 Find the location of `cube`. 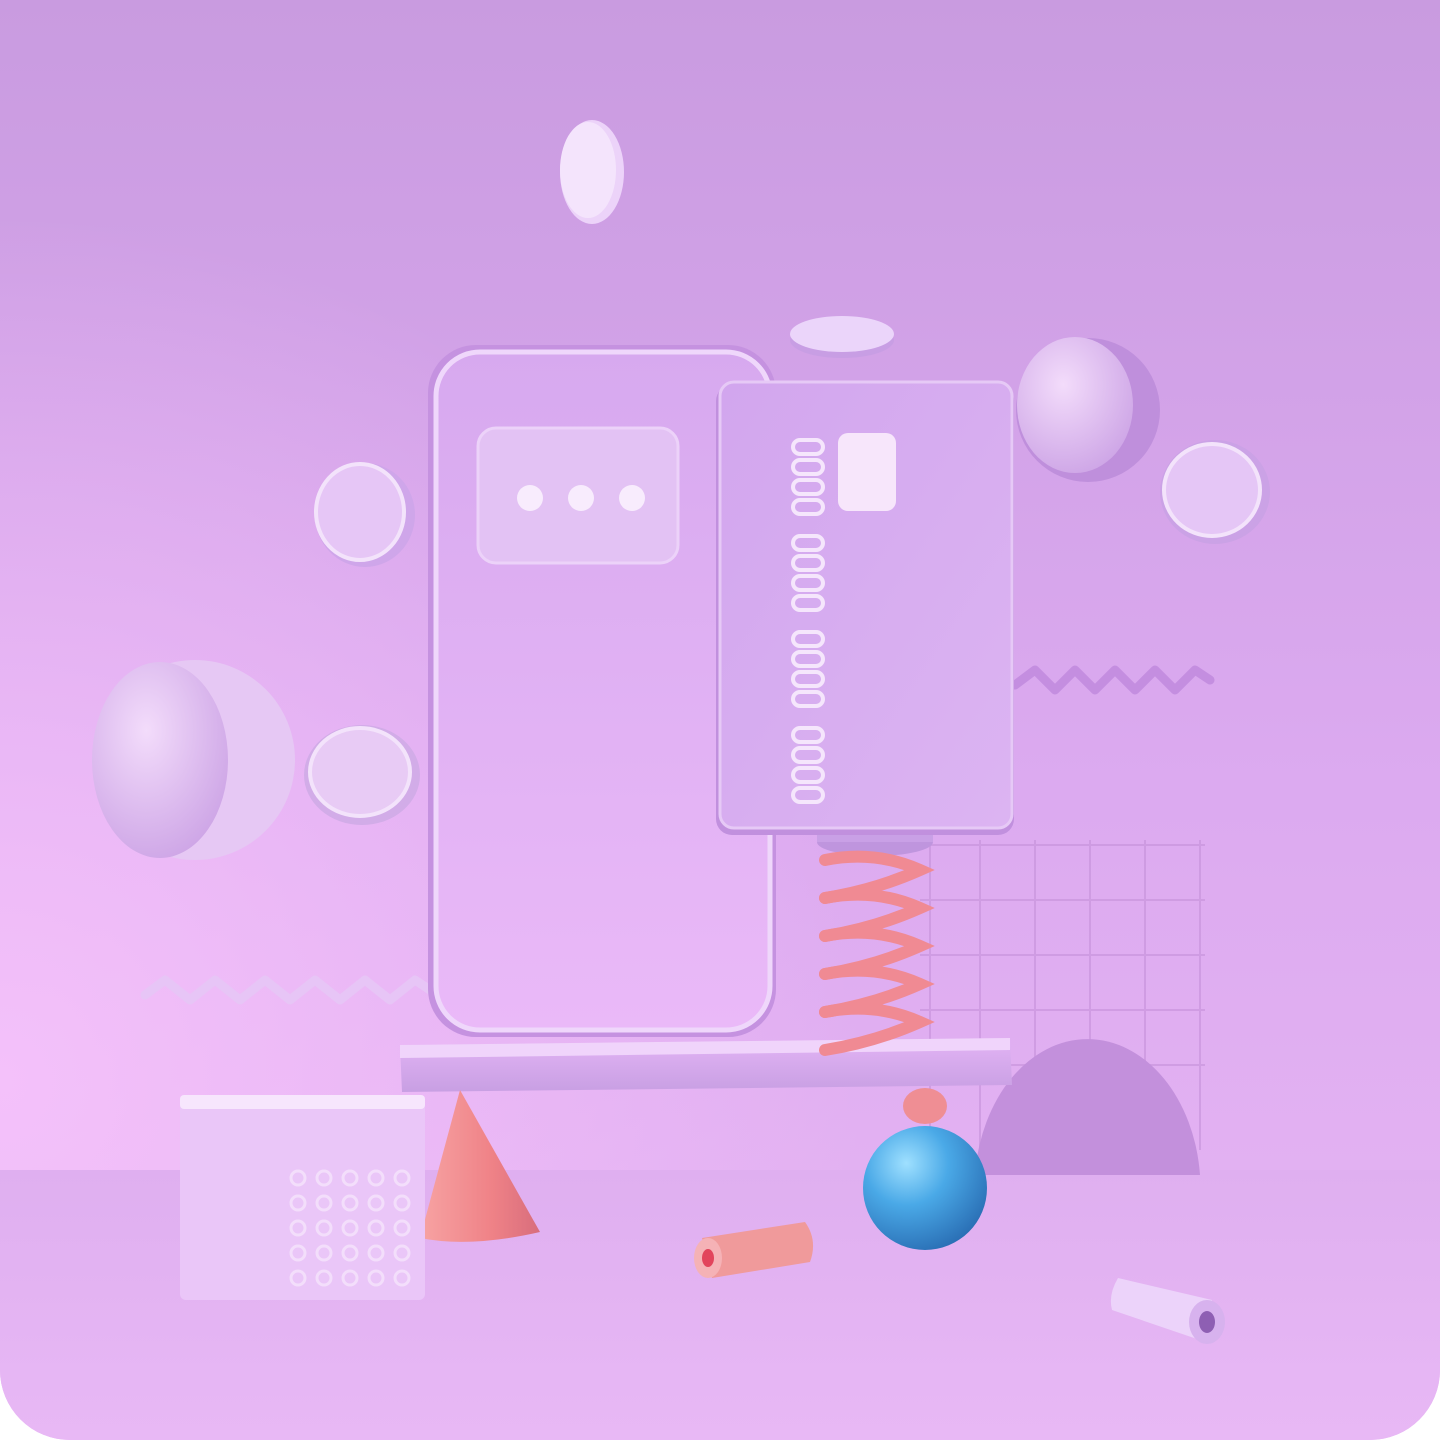

cube is located at coordinates (302, 1197).